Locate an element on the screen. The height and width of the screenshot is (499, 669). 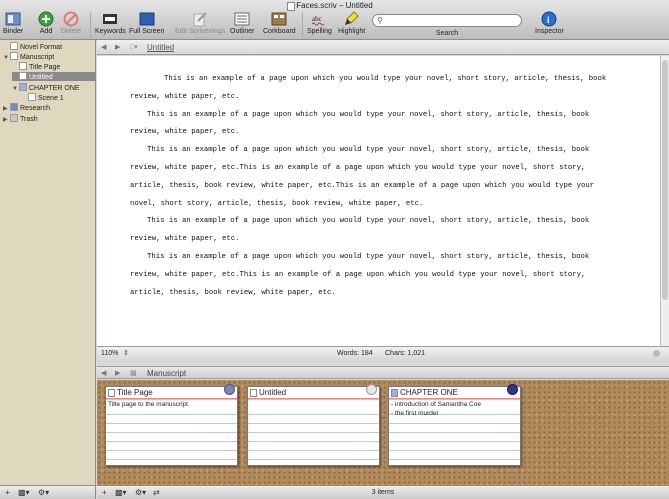
card-title: CHAPTER ONE is located at coordinates (429, 392).